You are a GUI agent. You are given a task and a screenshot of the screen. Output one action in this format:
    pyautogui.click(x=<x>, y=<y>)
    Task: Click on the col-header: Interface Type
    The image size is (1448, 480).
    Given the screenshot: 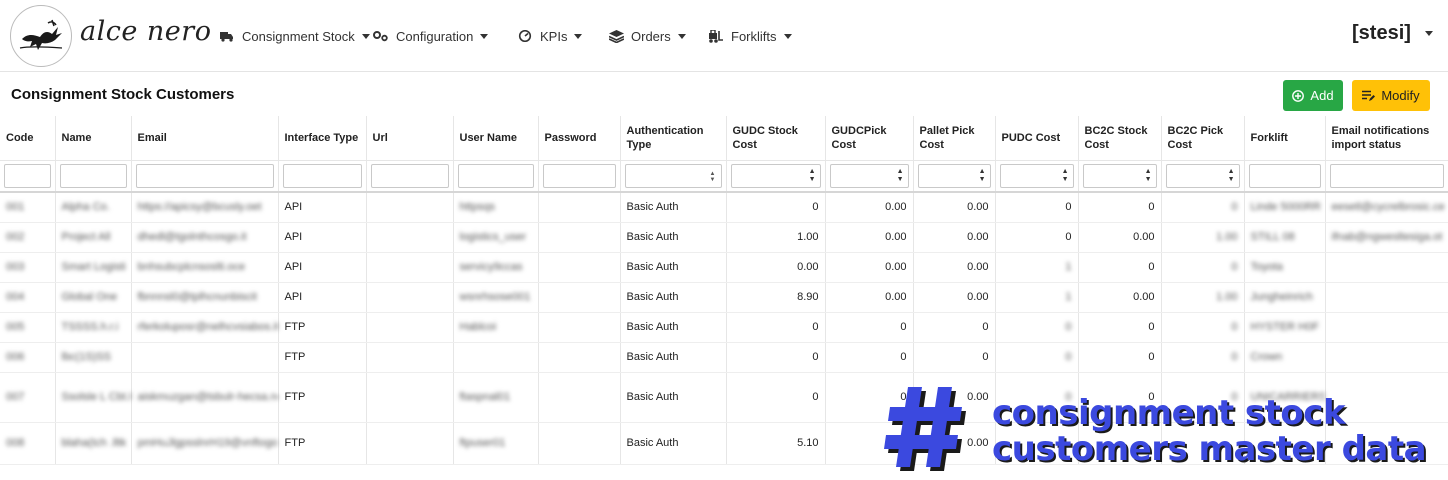 What is the action you would take?
    pyautogui.click(x=322, y=138)
    